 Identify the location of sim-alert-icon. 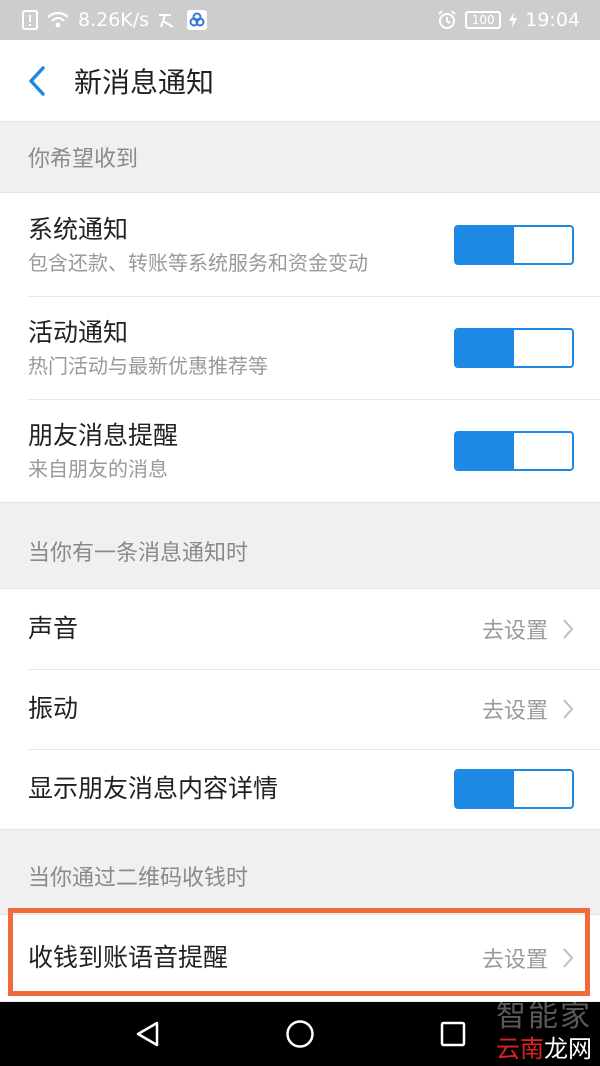
(30, 20).